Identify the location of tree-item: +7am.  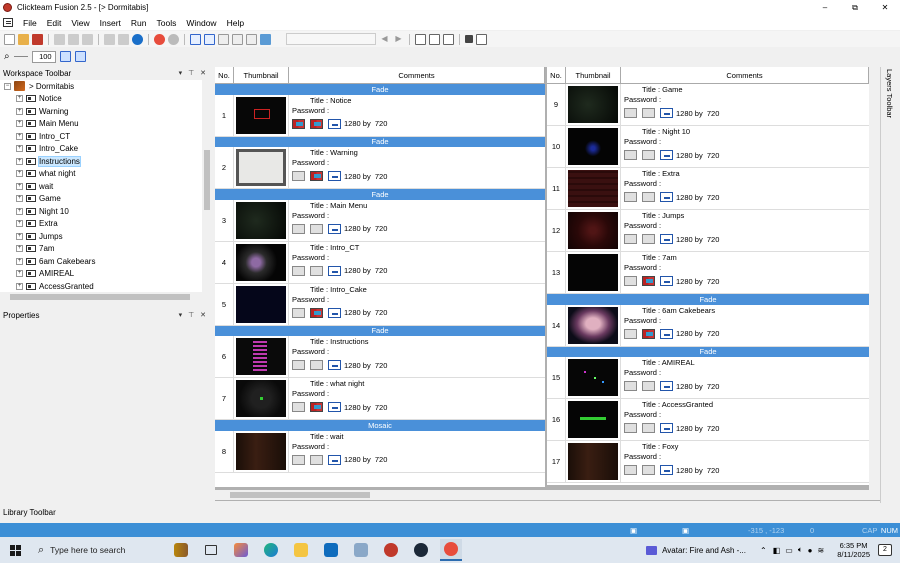
(106, 249).